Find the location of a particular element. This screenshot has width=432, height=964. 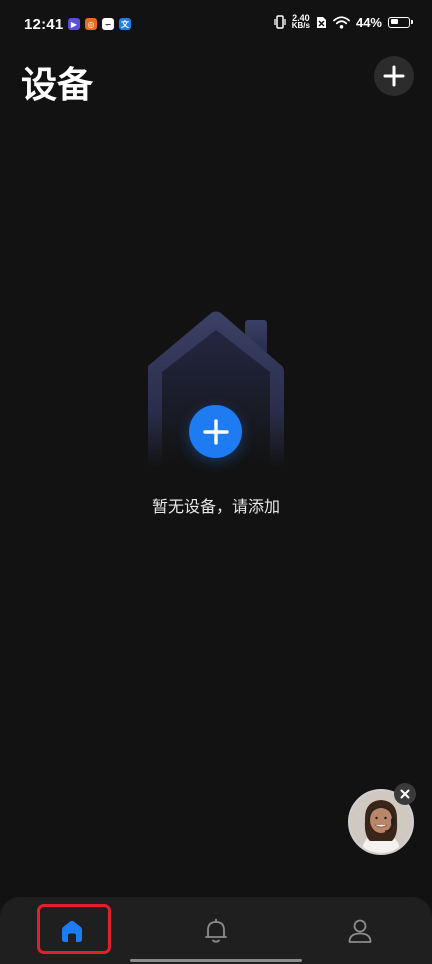

assistant-close-button is located at coordinates (405, 794).